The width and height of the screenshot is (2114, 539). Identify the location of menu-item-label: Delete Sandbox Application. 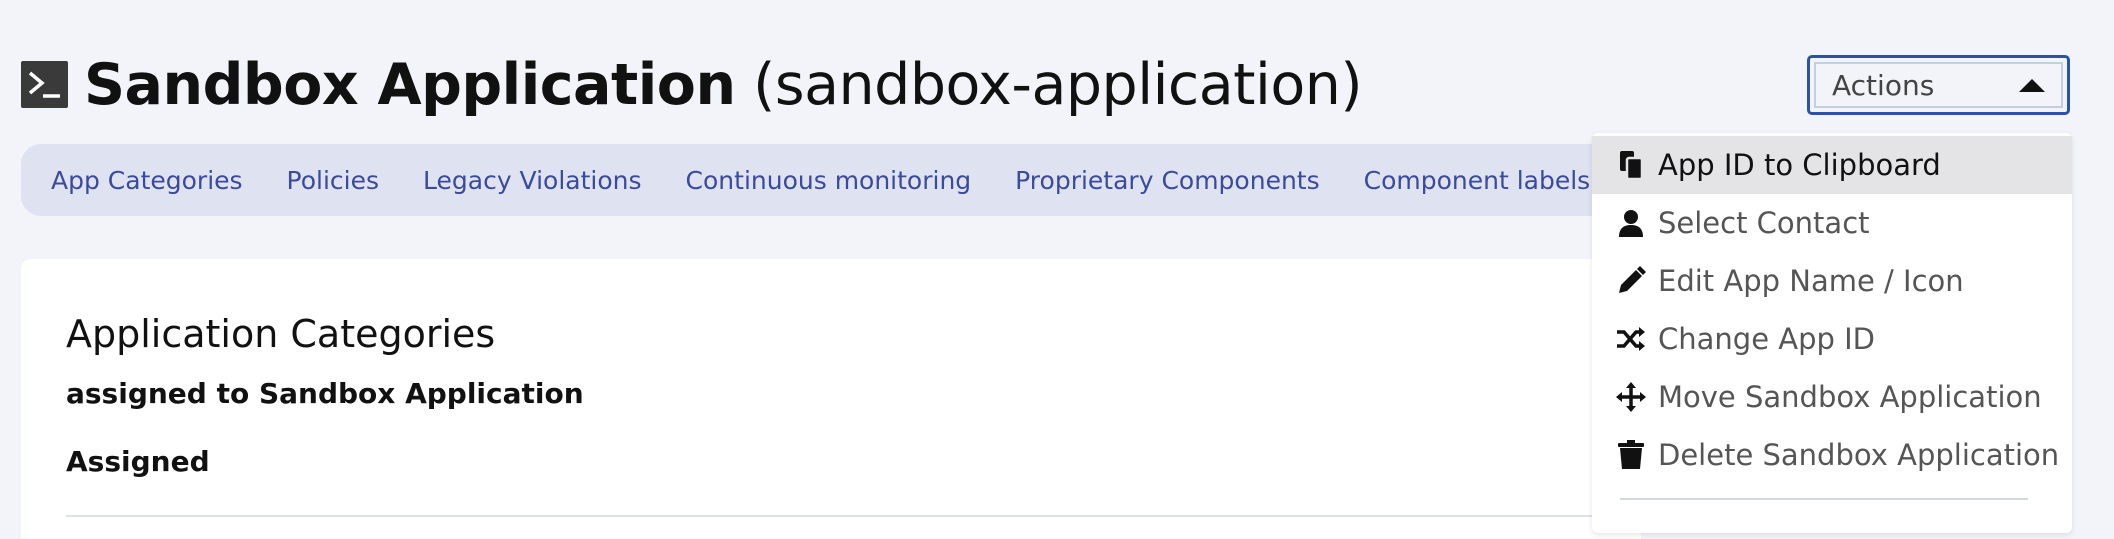
(1859, 455).